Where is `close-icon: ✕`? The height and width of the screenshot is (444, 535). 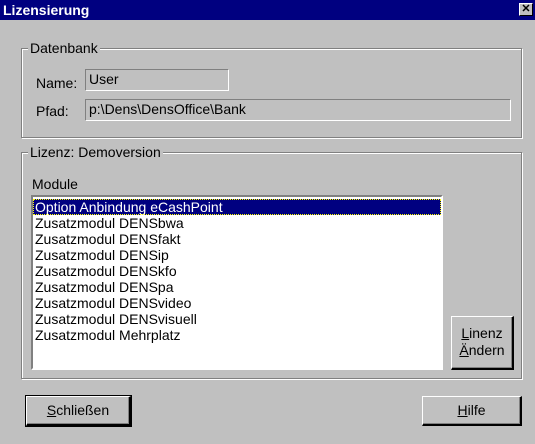
close-icon: ✕ is located at coordinates (526, 9).